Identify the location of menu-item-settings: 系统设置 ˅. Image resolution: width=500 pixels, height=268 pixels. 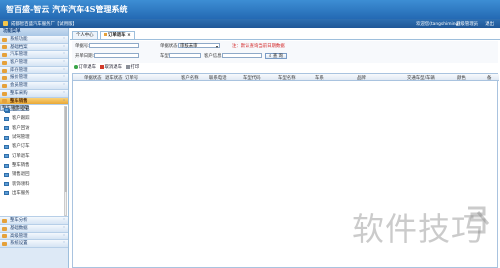
(34, 244).